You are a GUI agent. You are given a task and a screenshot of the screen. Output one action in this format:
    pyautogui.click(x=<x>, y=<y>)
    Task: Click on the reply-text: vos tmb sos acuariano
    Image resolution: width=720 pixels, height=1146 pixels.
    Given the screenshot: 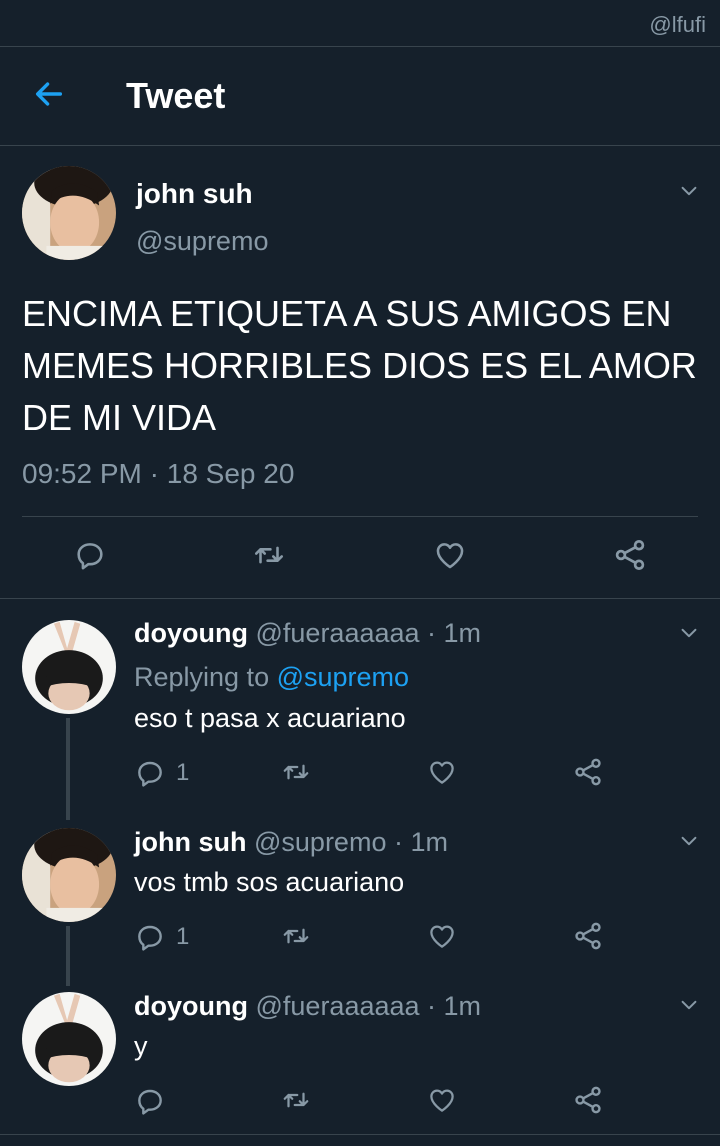 What is the action you would take?
    pyautogui.click(x=269, y=882)
    